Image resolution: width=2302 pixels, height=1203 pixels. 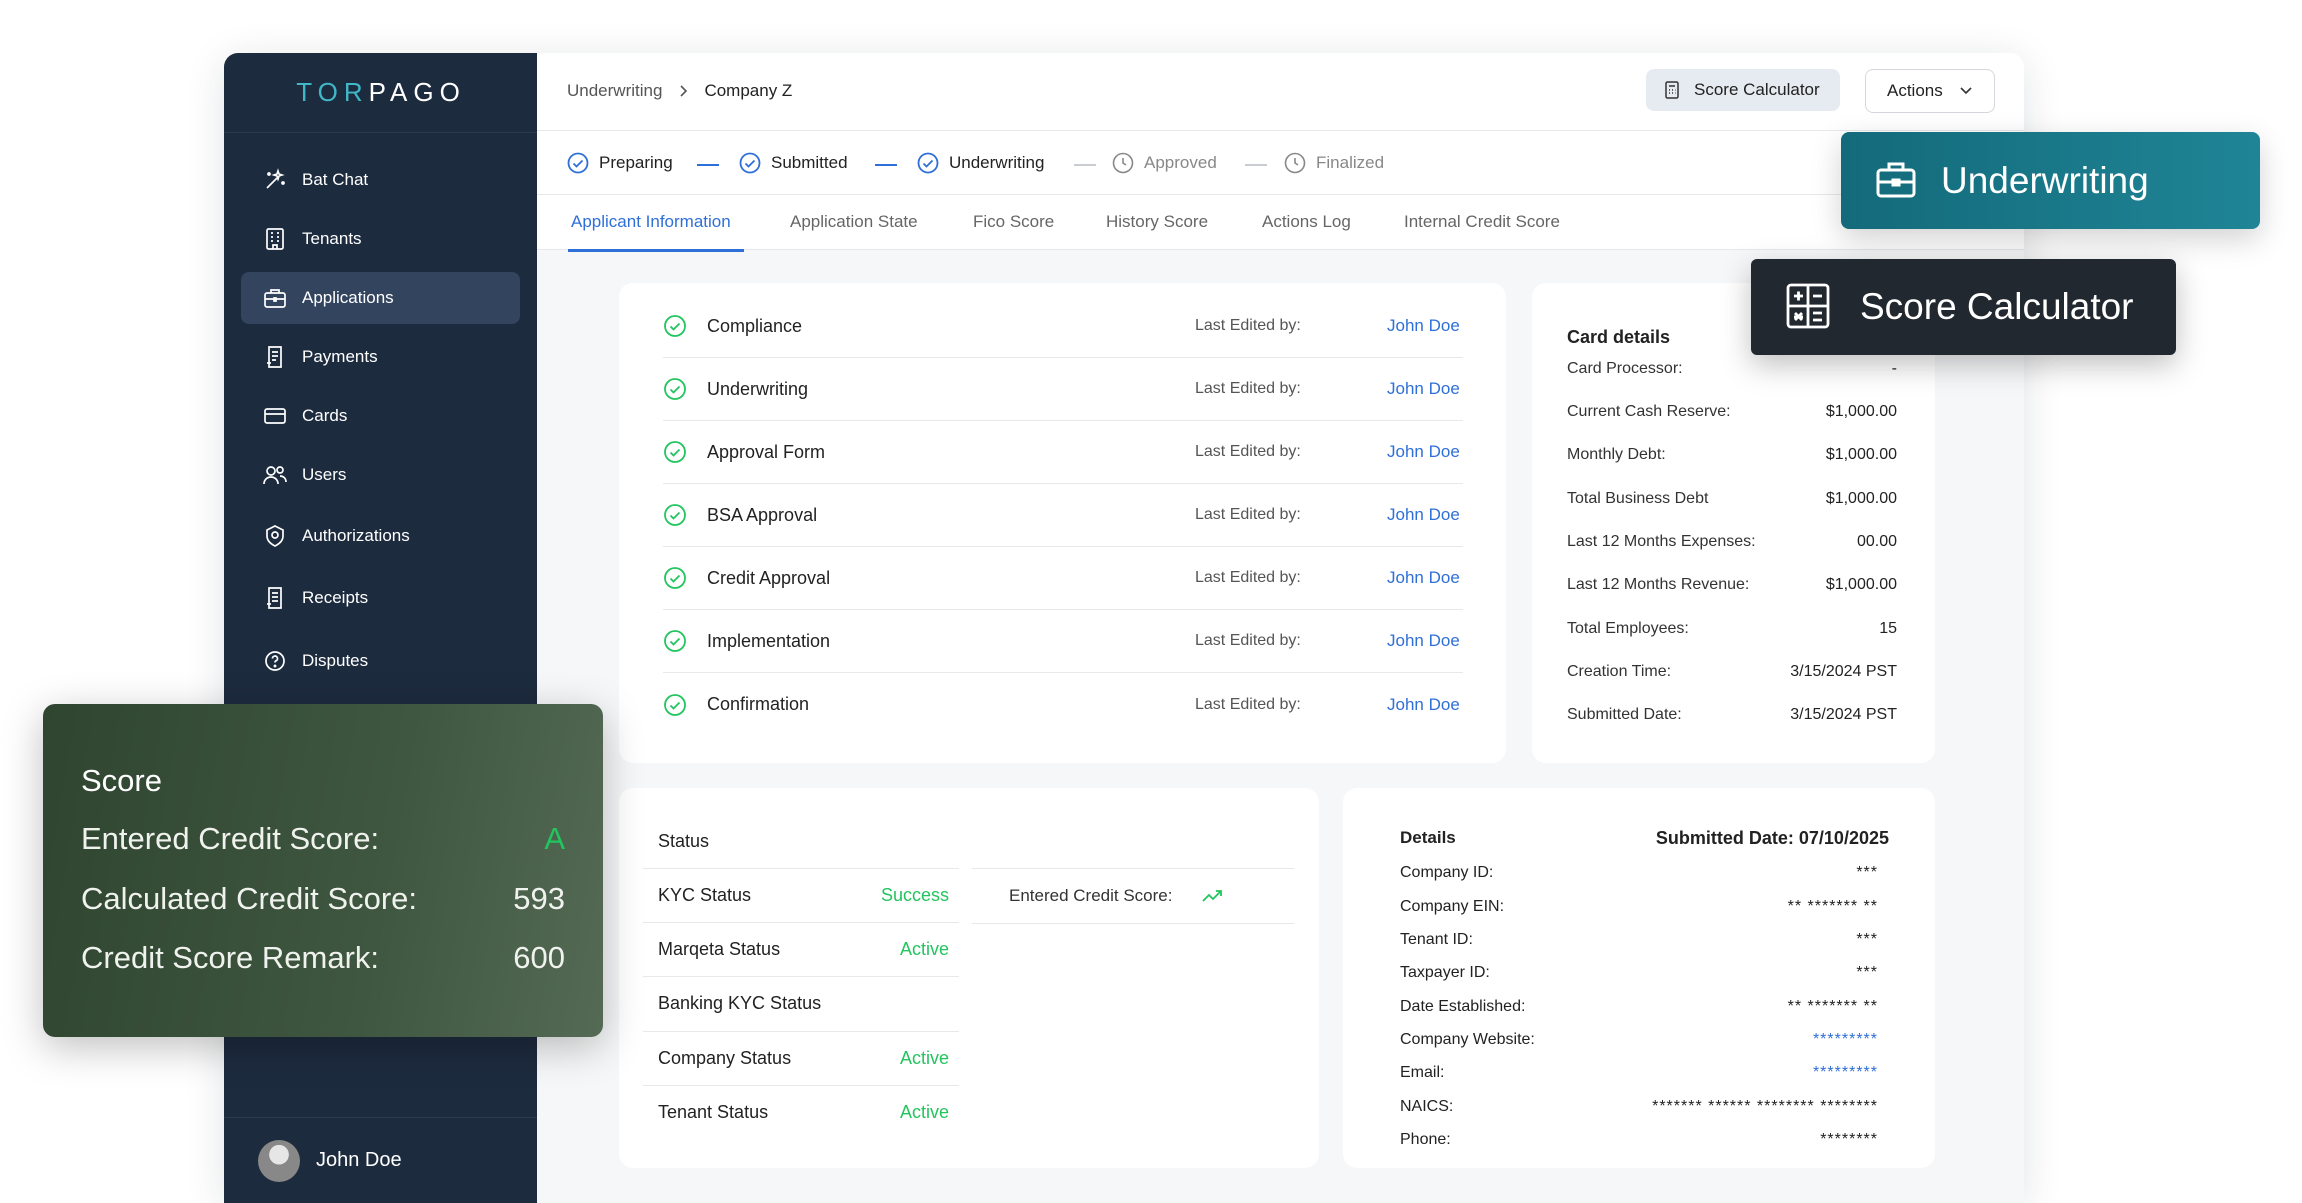 What do you see at coordinates (380, 1160) in the screenshot?
I see `user-profile: John Doe` at bounding box center [380, 1160].